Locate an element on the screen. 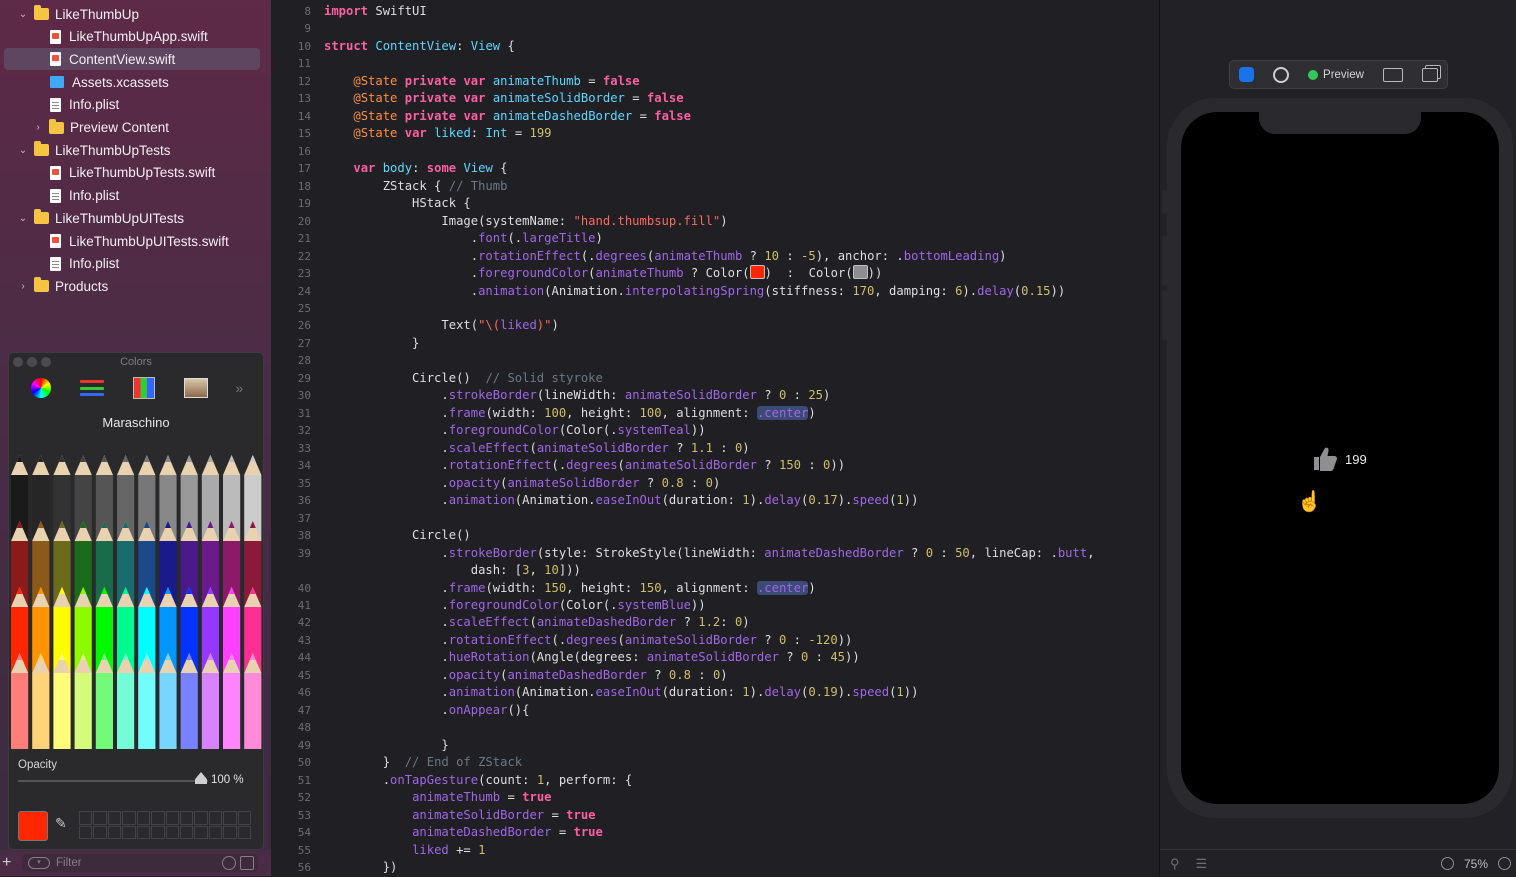 This screenshot has height=877, width=1516. code-line: 51 .onTapGesture(count: 1, perform: { is located at coordinates (715, 781).